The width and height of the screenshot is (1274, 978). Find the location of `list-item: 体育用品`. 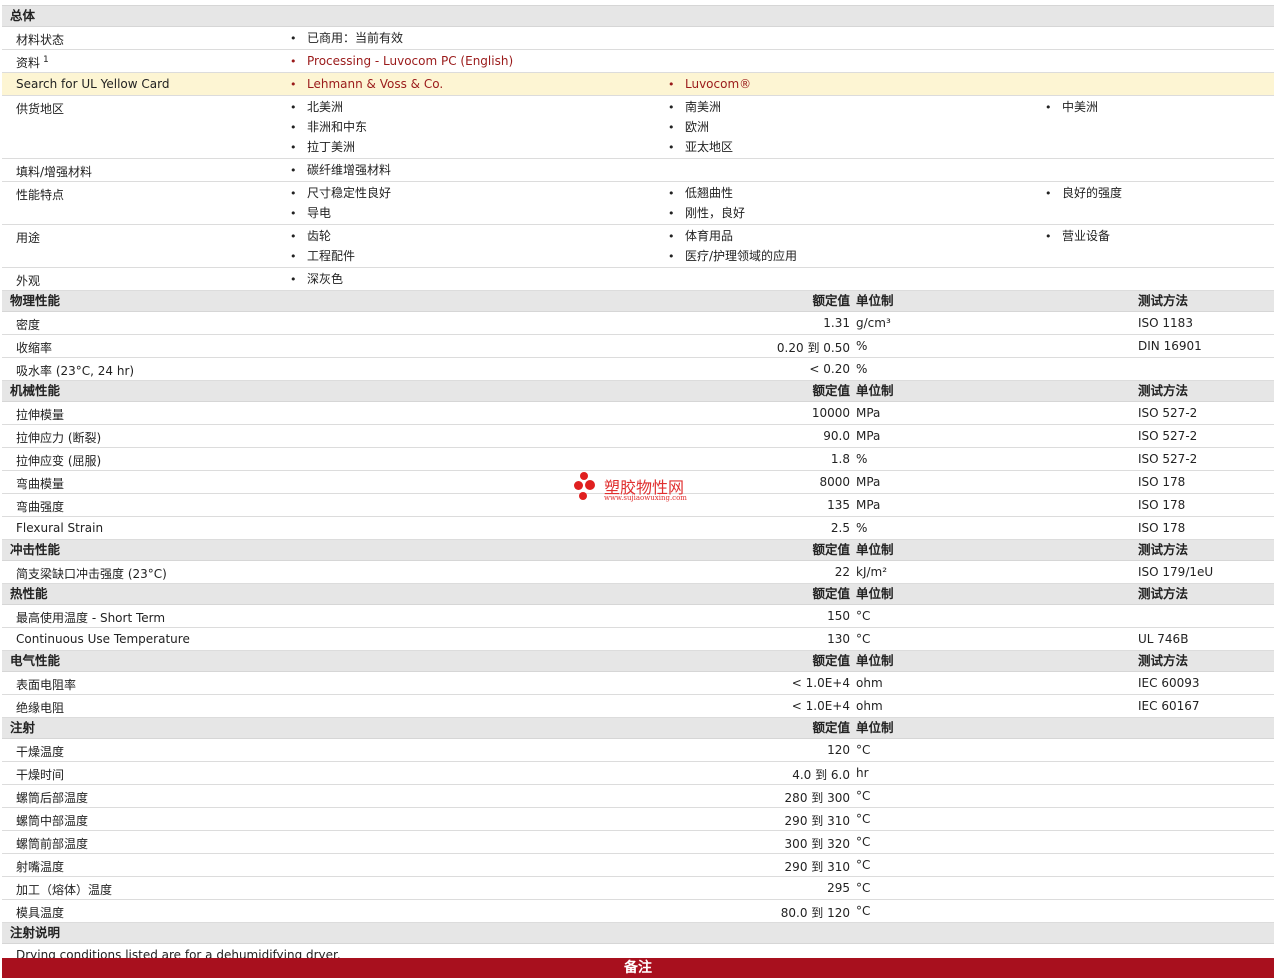

list-item: 体育用品 is located at coordinates (732, 239).